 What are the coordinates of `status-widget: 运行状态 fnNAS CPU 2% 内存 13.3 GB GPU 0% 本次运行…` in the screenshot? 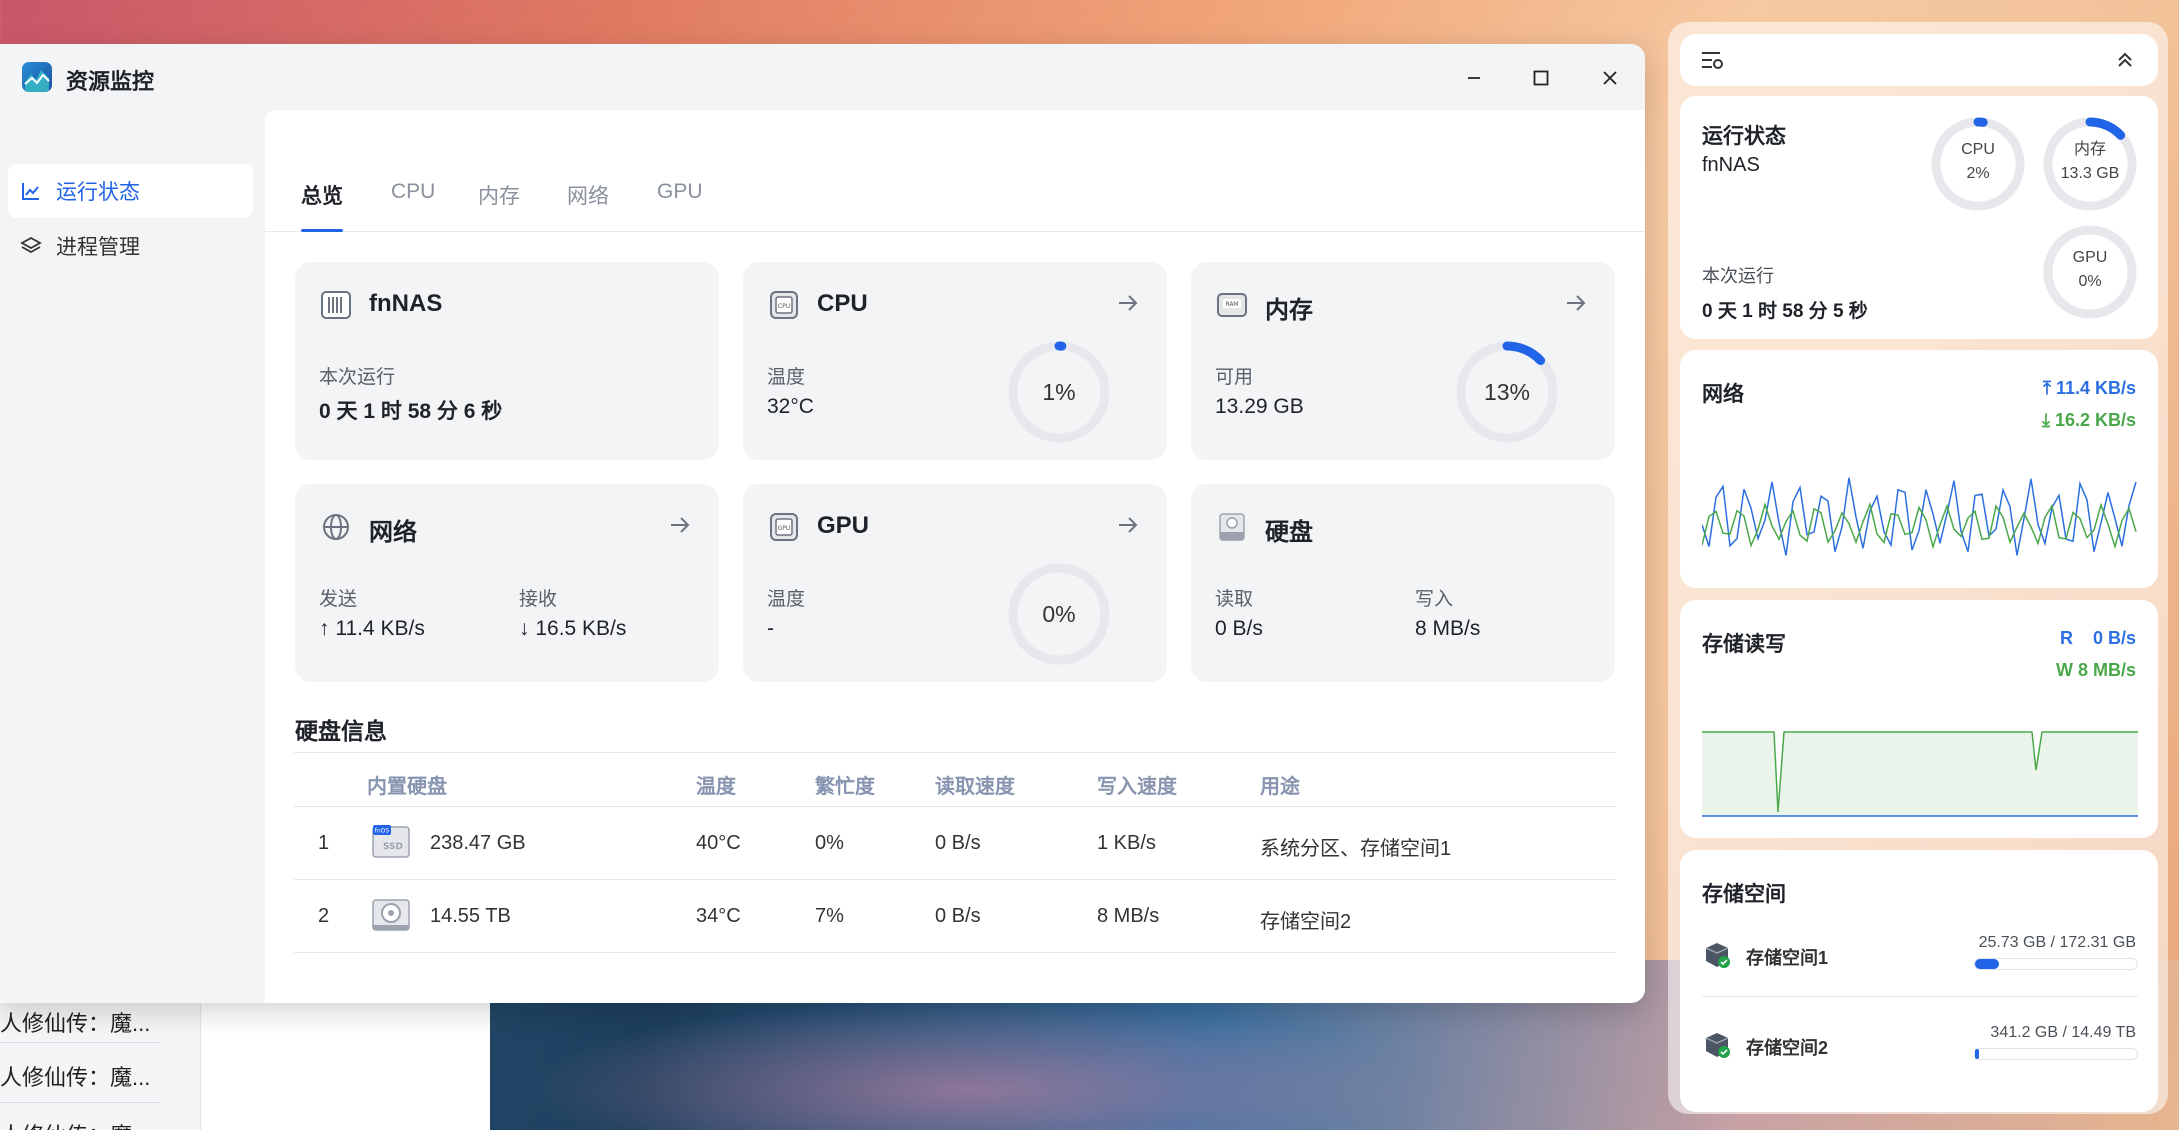 It's located at (1919, 217).